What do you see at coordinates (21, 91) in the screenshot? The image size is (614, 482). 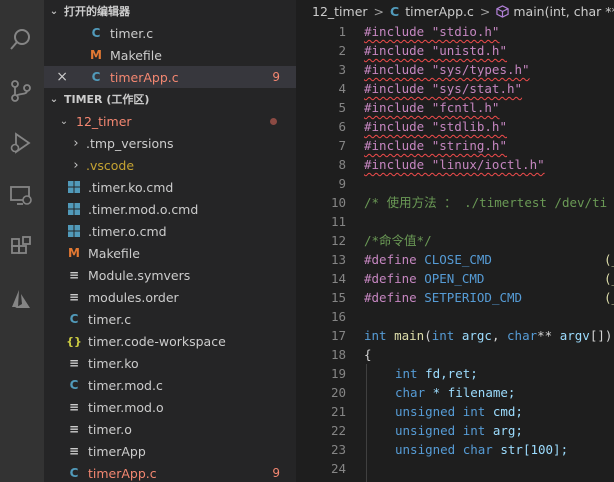 I see `source-control-icon` at bounding box center [21, 91].